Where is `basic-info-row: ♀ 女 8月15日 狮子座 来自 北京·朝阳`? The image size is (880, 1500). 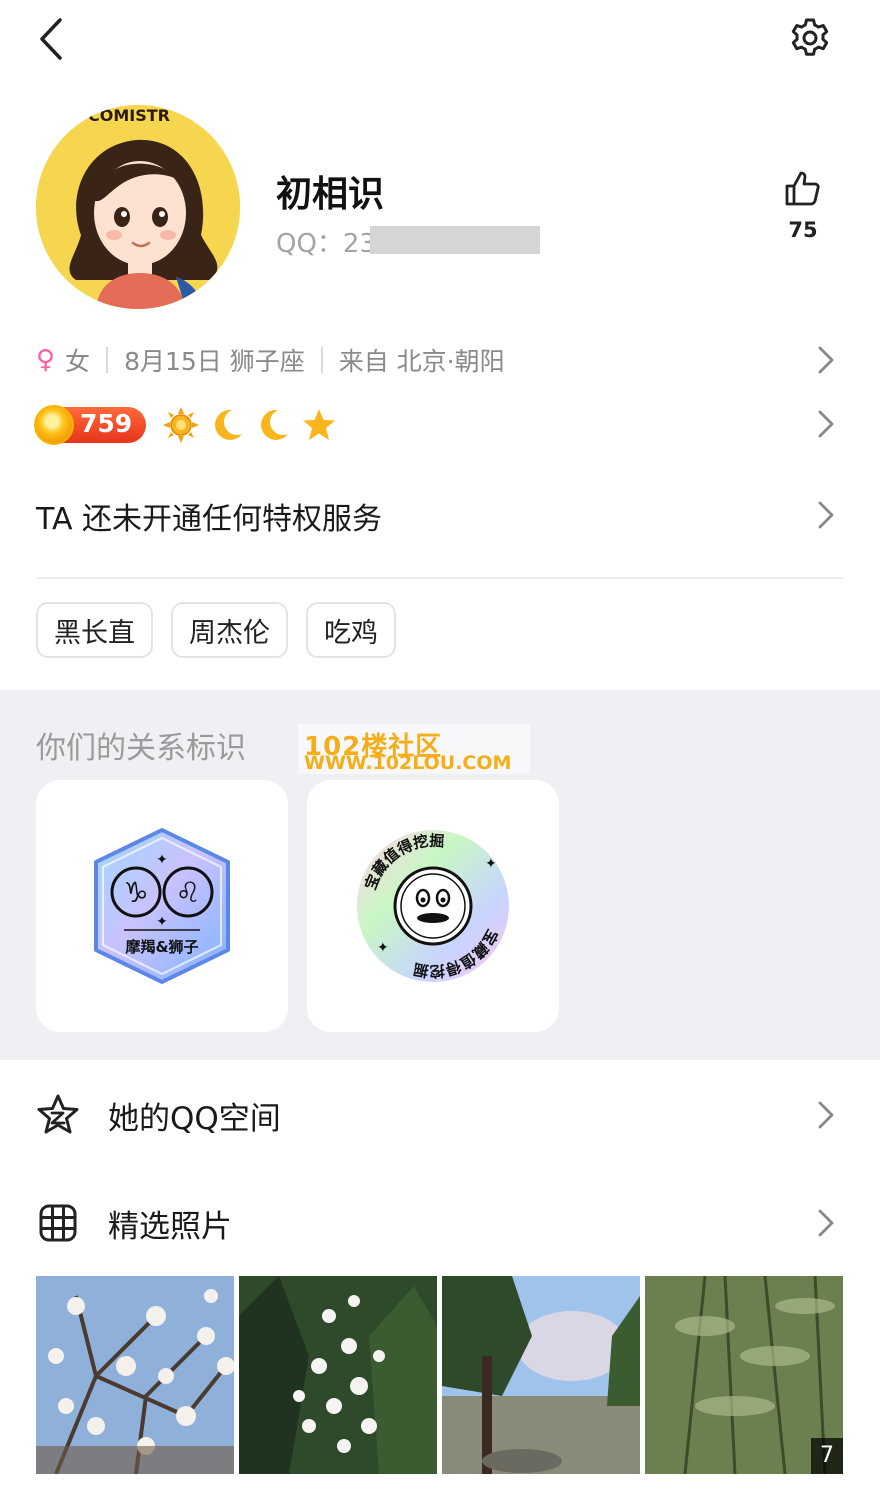 basic-info-row: ♀ 女 8月15日 狮子座 来自 北京·朝阳 is located at coordinates (440, 360).